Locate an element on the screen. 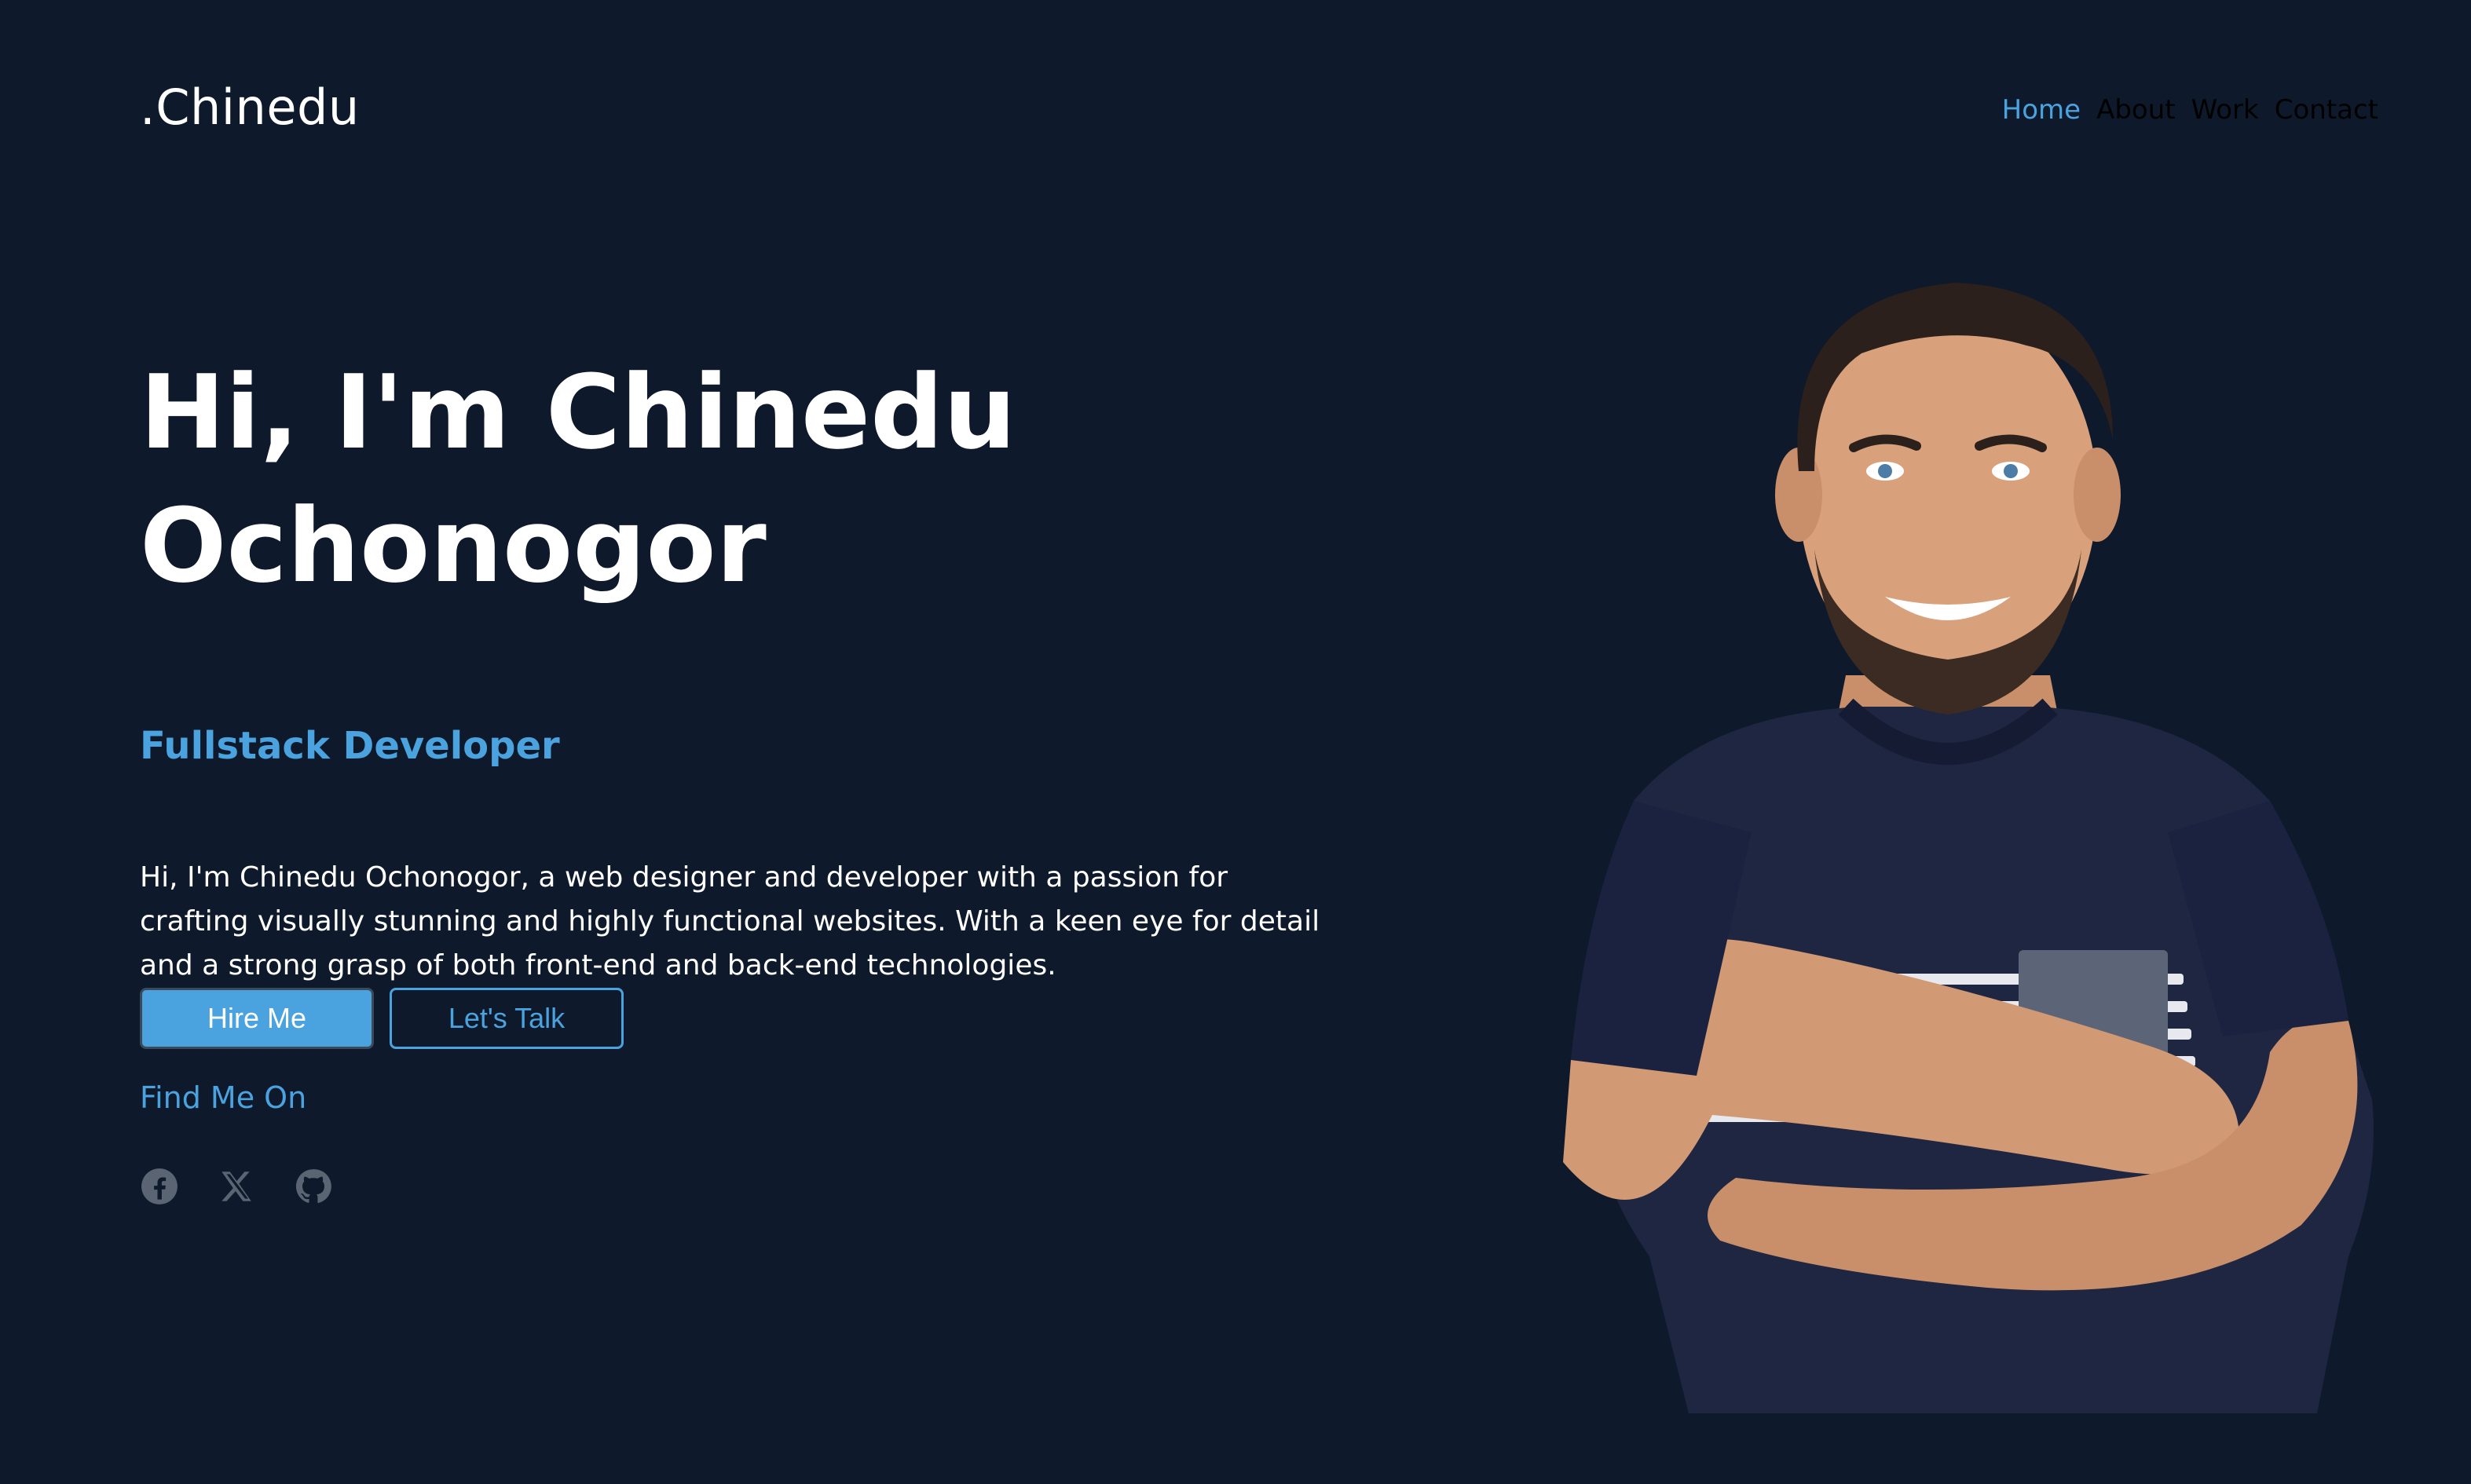  social-links is located at coordinates (236, 1186).